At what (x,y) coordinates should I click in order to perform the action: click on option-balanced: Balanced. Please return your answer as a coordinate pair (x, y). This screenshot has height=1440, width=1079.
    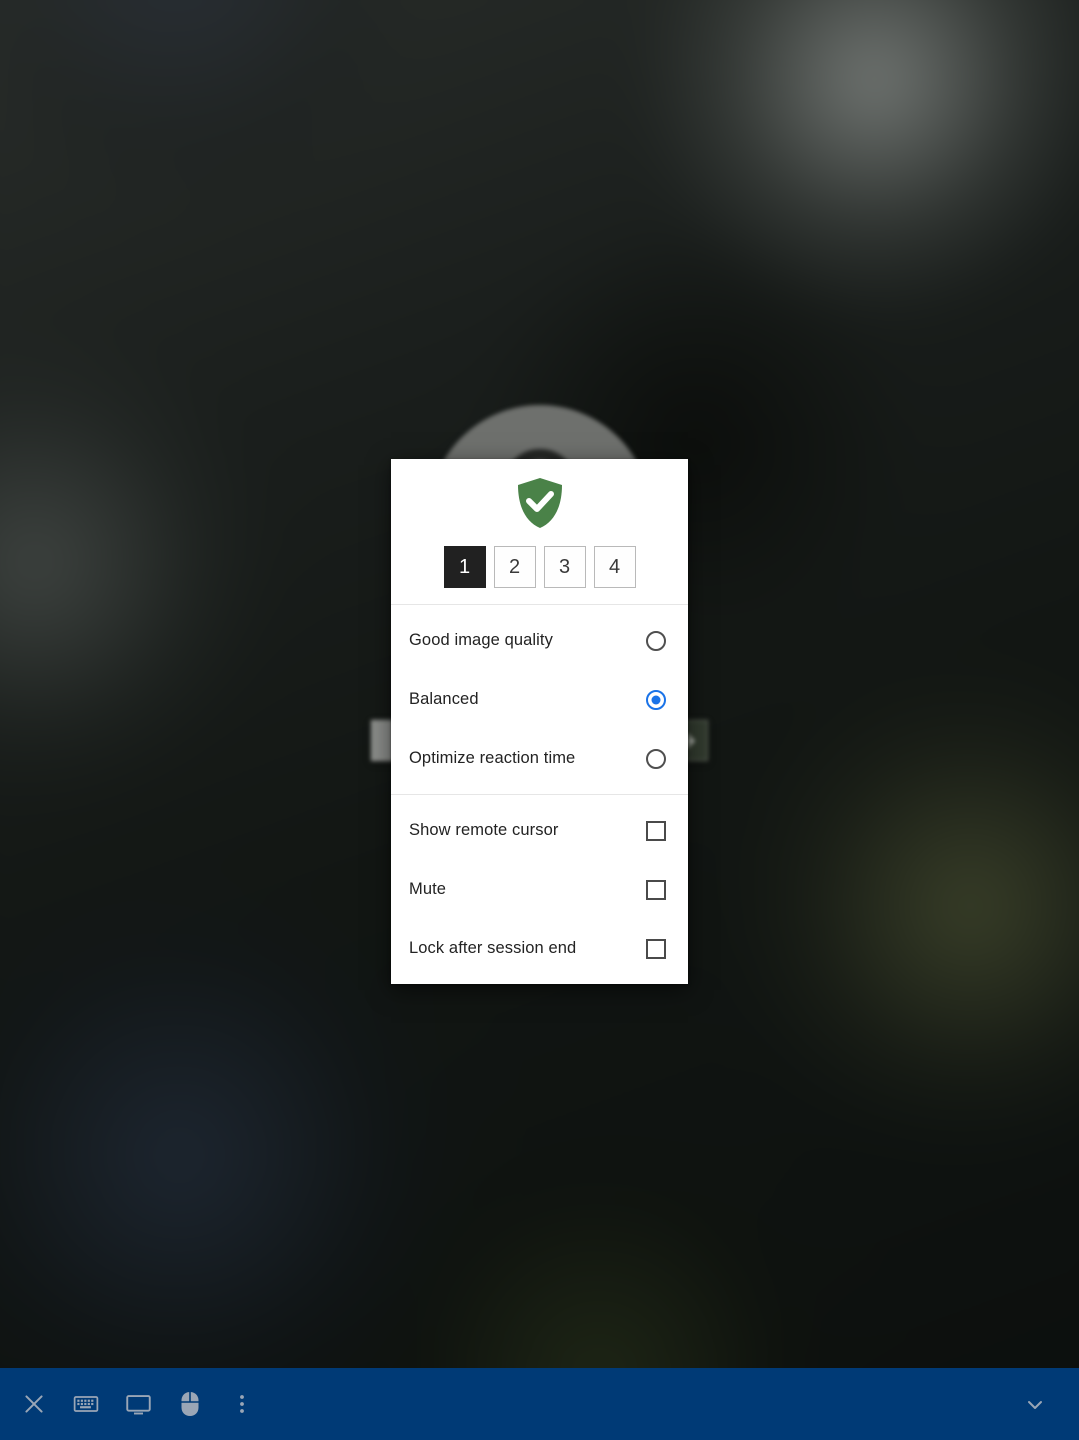
    Looking at the image, I should click on (539, 699).